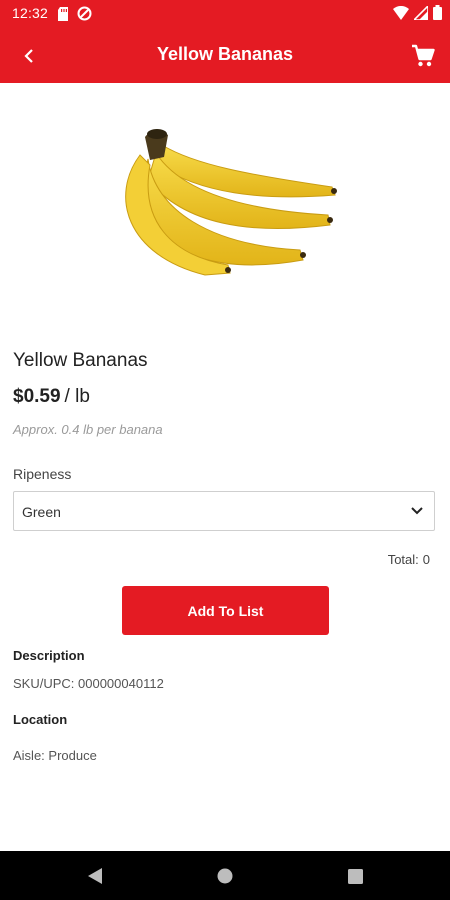 The height and width of the screenshot is (900, 450). What do you see at coordinates (231, 202) in the screenshot?
I see `product-image-bananas` at bounding box center [231, 202].